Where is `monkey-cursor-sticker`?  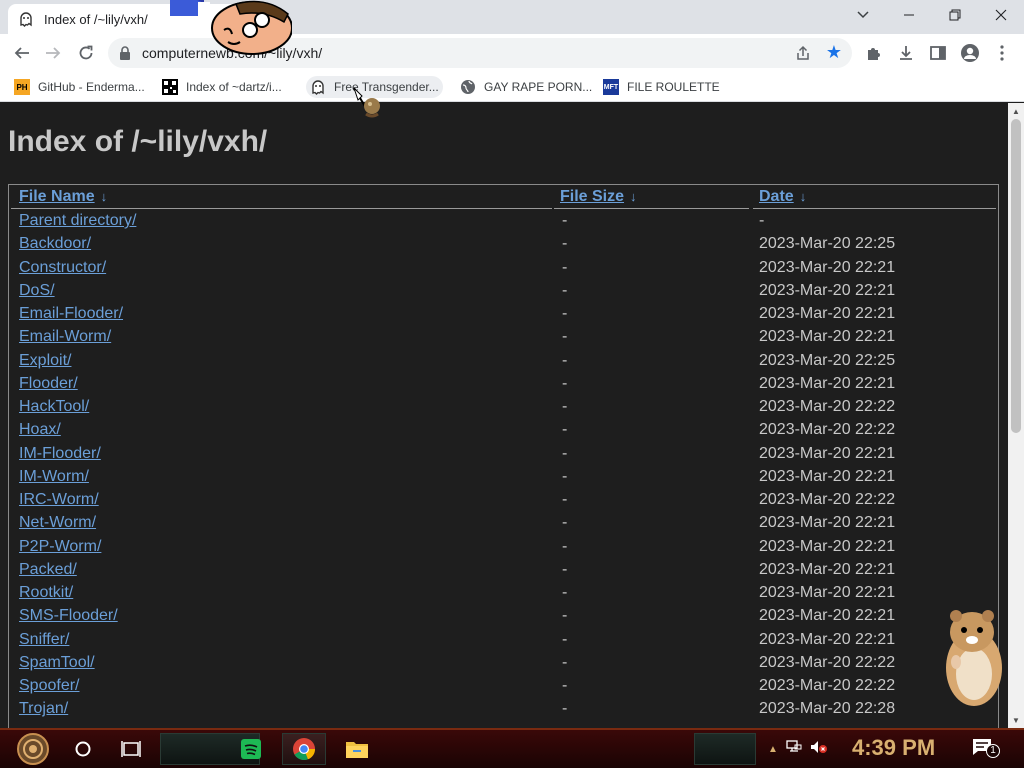
monkey-cursor-sticker is located at coordinates (368, 103).